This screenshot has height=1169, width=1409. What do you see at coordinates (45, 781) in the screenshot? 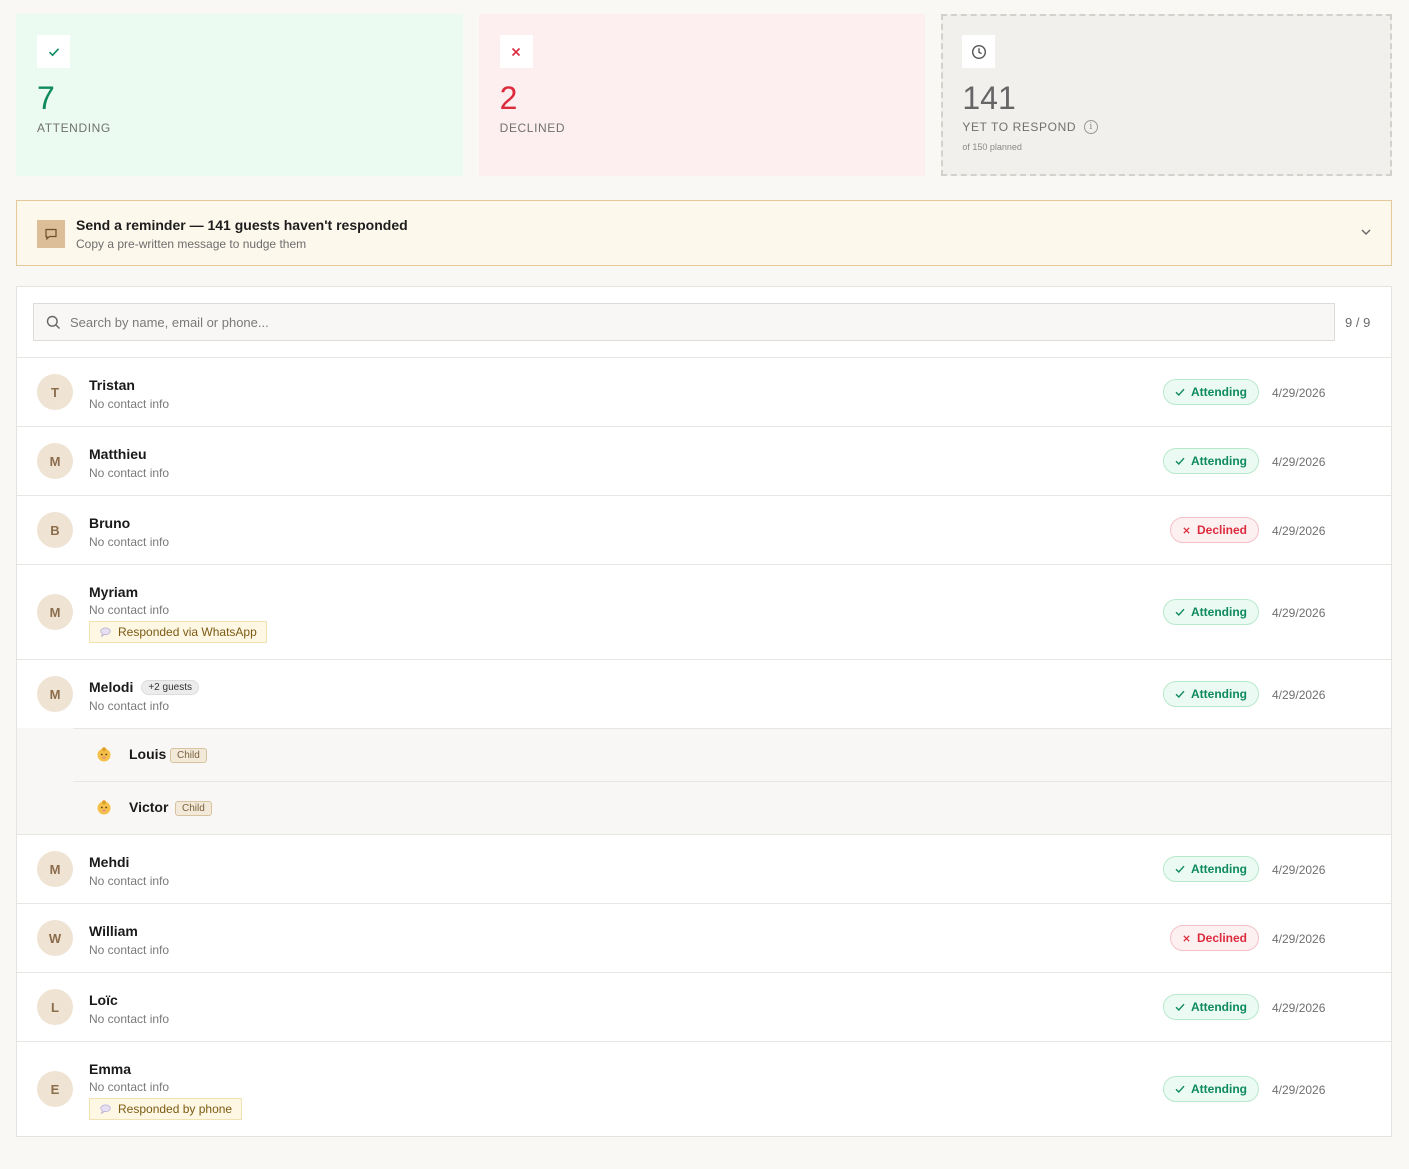
I see `companion-indent` at bounding box center [45, 781].